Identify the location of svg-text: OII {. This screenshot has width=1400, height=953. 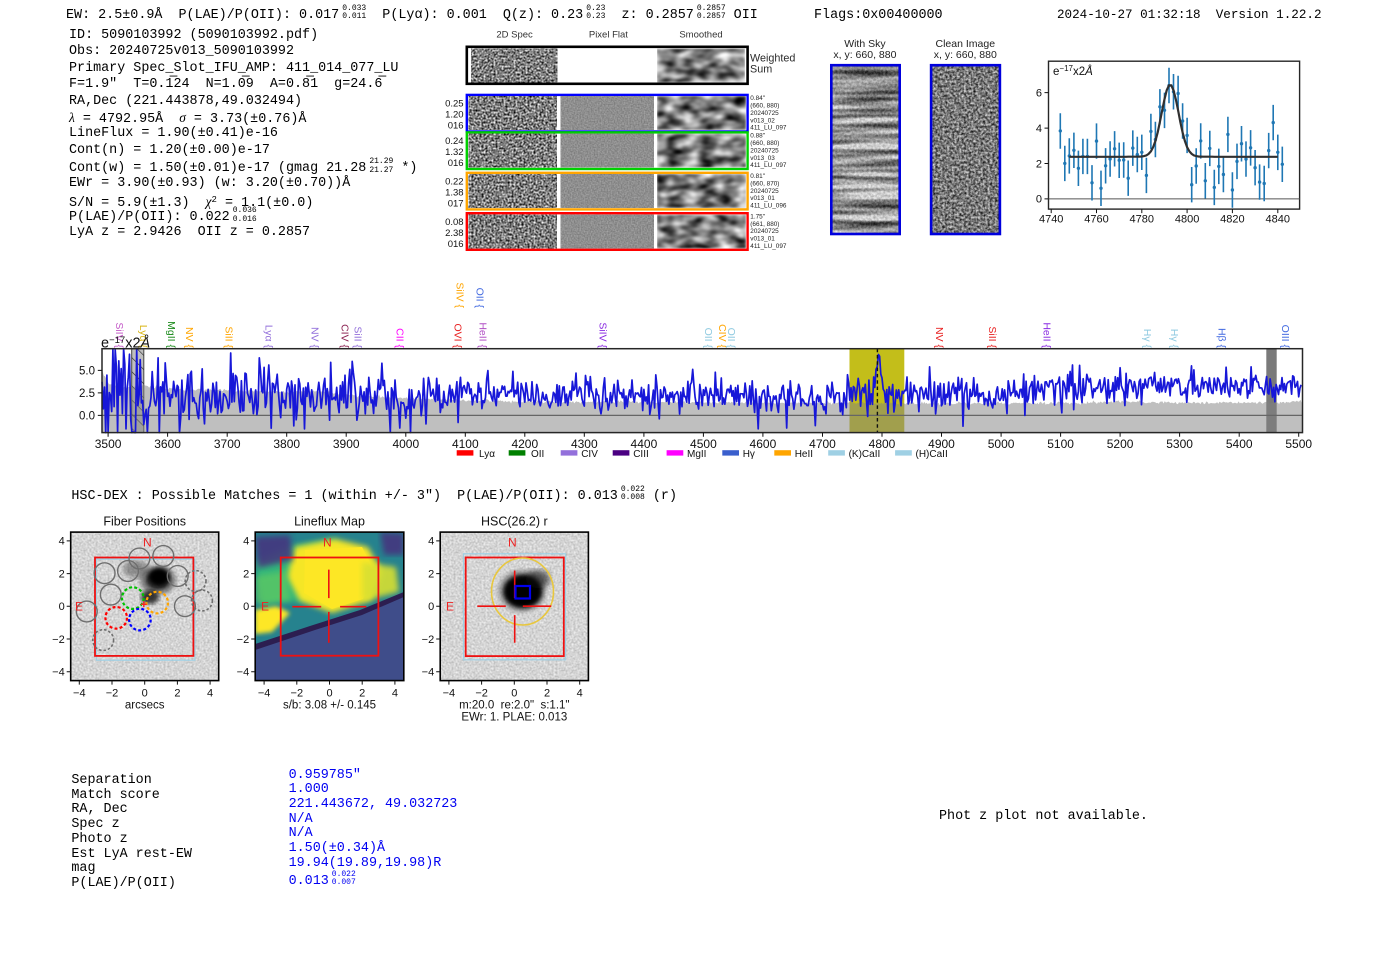
(731, 338).